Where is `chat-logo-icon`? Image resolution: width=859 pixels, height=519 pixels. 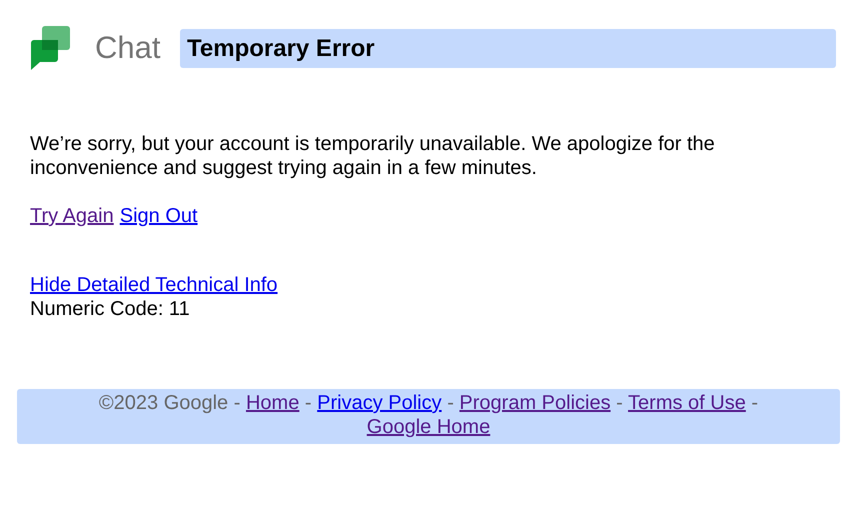
chat-logo-icon is located at coordinates (50, 48).